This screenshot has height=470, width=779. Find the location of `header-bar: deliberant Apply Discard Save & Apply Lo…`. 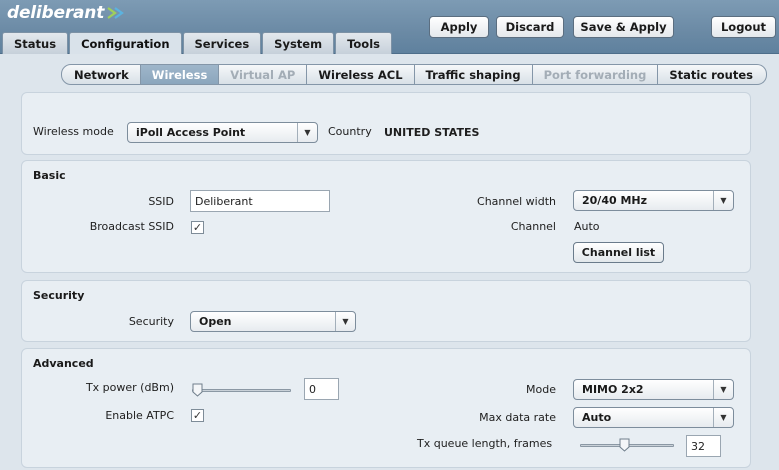

header-bar: deliberant Apply Discard Save & Apply Lo… is located at coordinates (389, 27).